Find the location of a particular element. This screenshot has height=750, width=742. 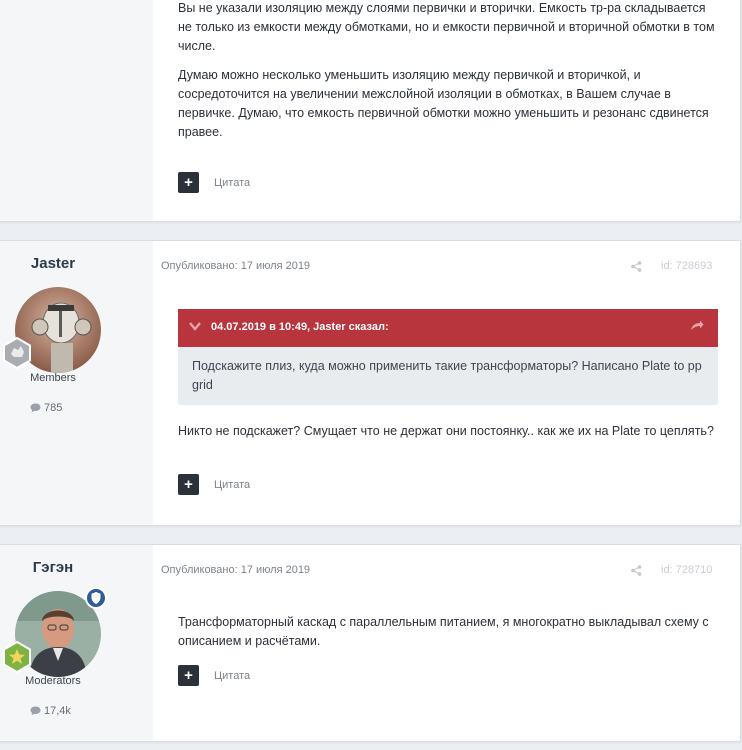

moderator-shield-icon is located at coordinates (96, 598).